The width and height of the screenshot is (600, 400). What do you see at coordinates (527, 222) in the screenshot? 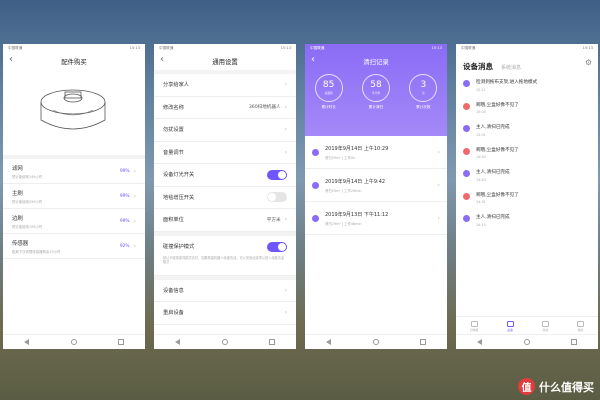
I see `message-item: 主人,清扫已完成 14:15` at bounding box center [527, 222].